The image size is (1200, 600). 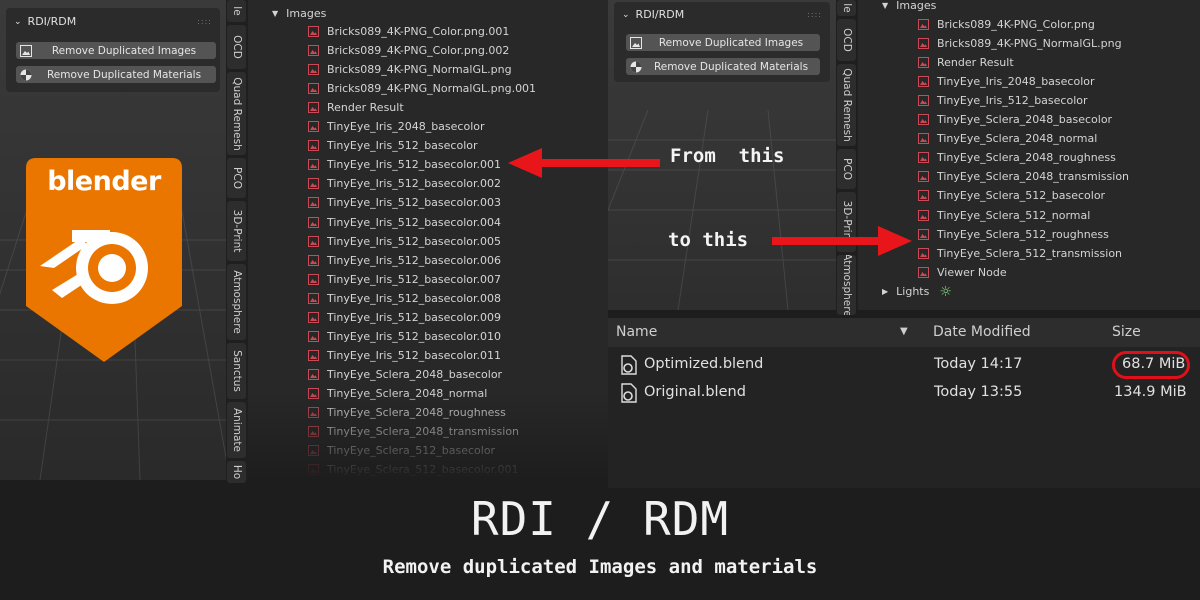 What do you see at coordinates (945, 291) in the screenshot?
I see `light-icon: ☼` at bounding box center [945, 291].